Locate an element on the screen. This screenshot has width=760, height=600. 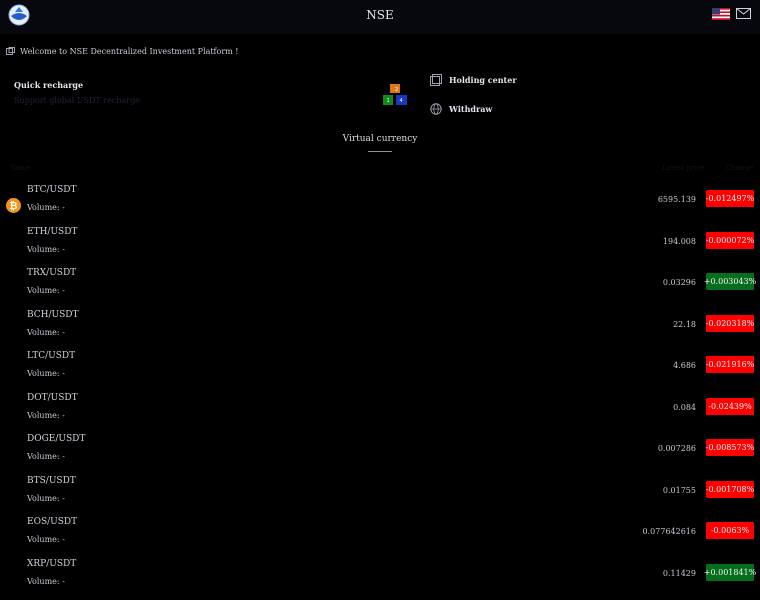
pair-name: DOT/USDT is located at coordinates (52, 397).